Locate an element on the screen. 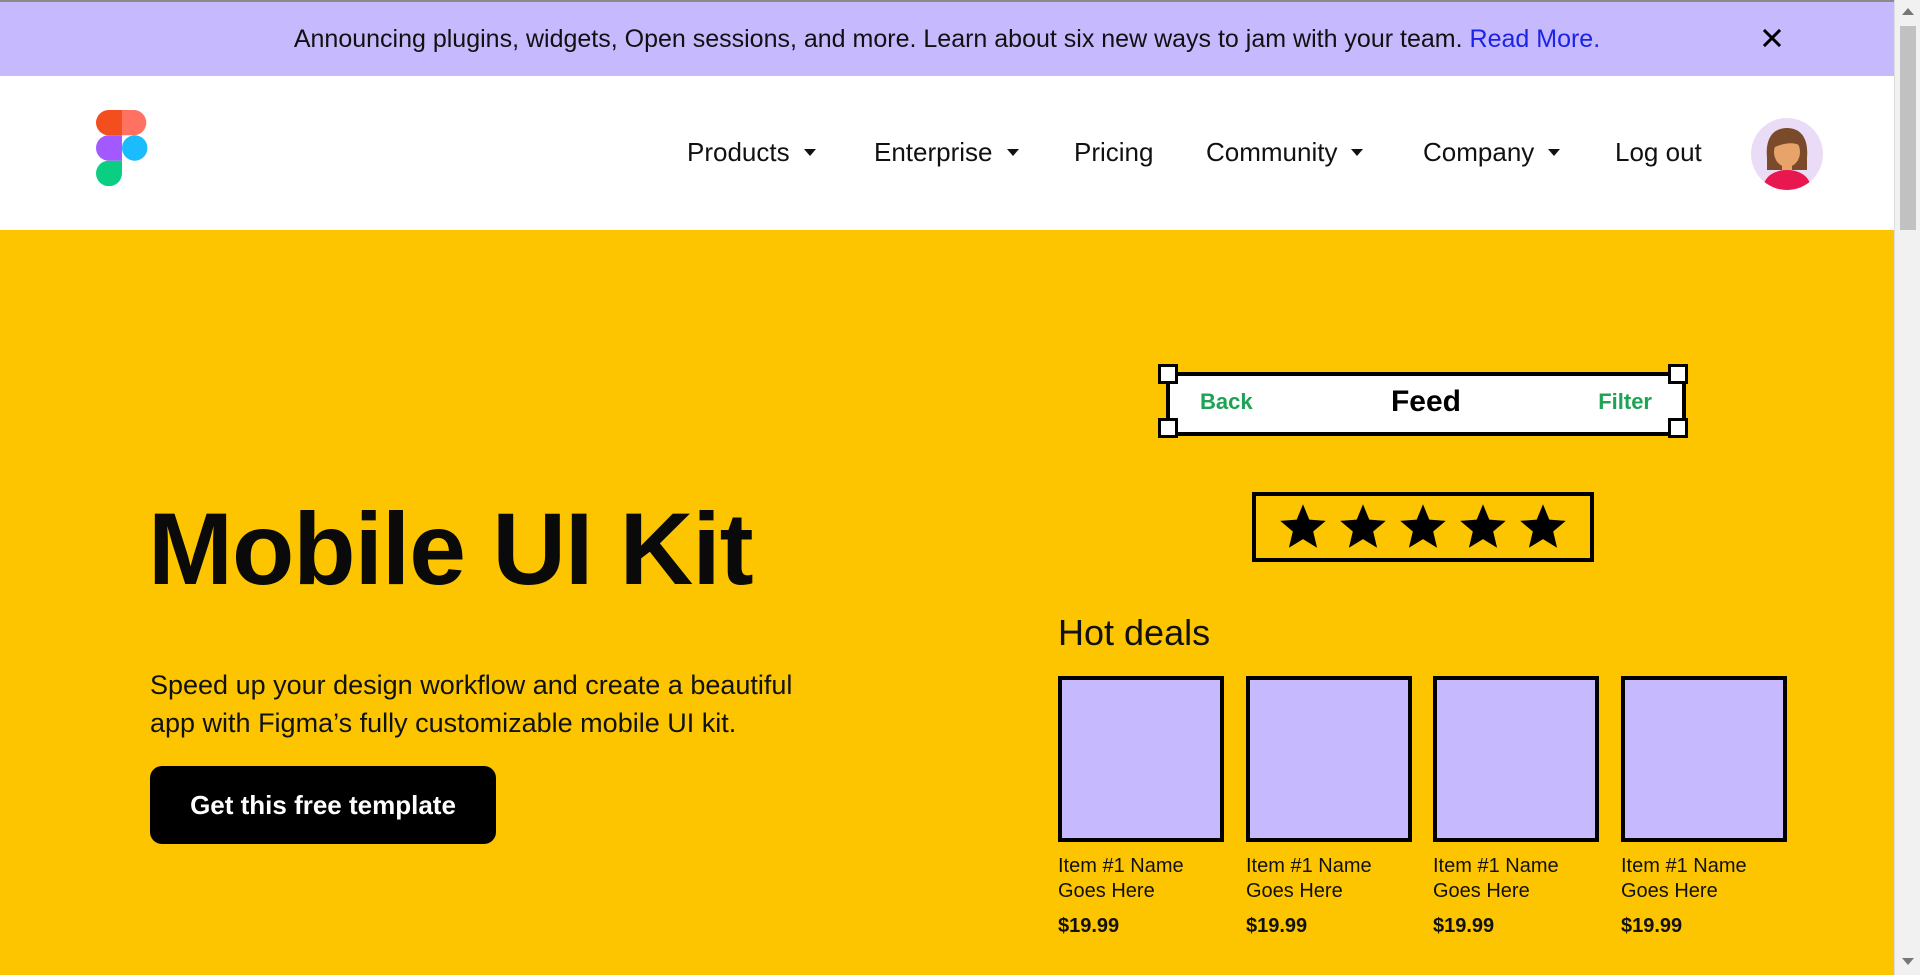  close-banner-button is located at coordinates (1772, 38).